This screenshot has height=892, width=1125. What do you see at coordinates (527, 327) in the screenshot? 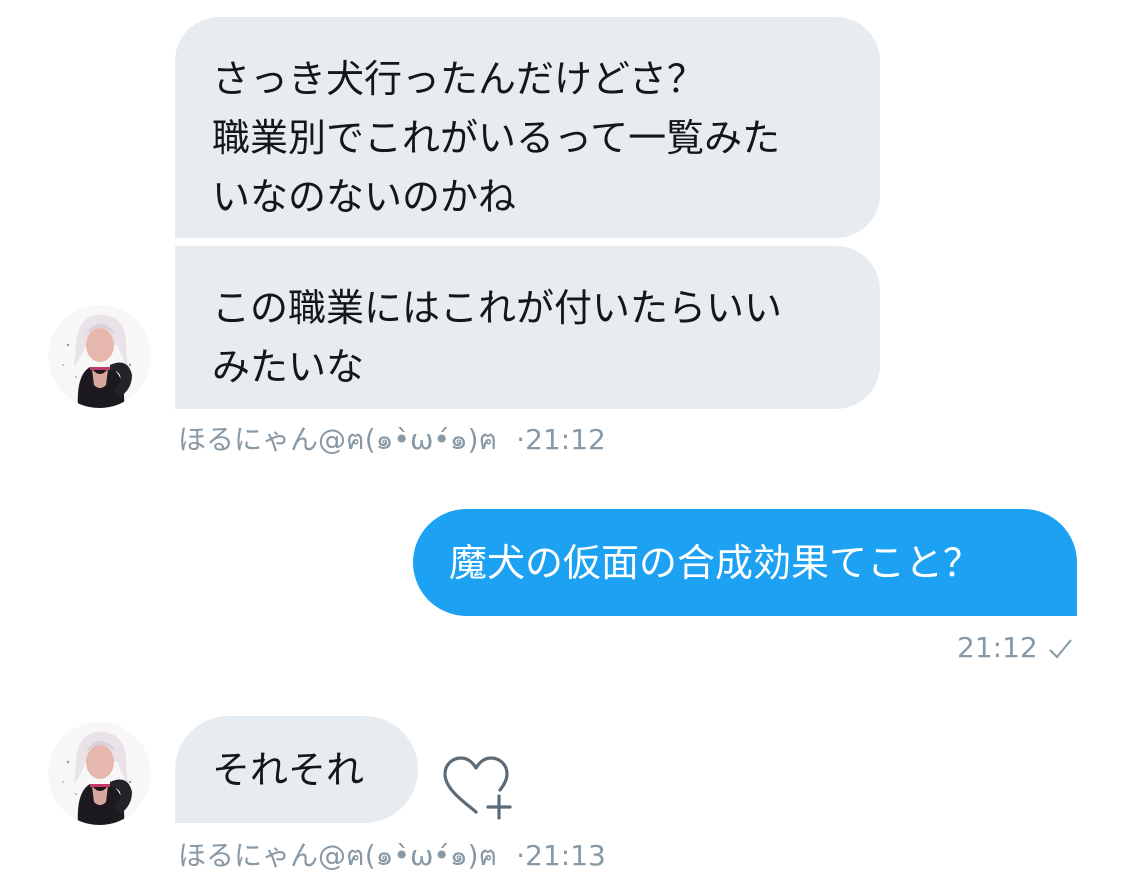
I see `message-bubble-incoming: この職業にはこれが付いたらいい みたいな` at bounding box center [527, 327].